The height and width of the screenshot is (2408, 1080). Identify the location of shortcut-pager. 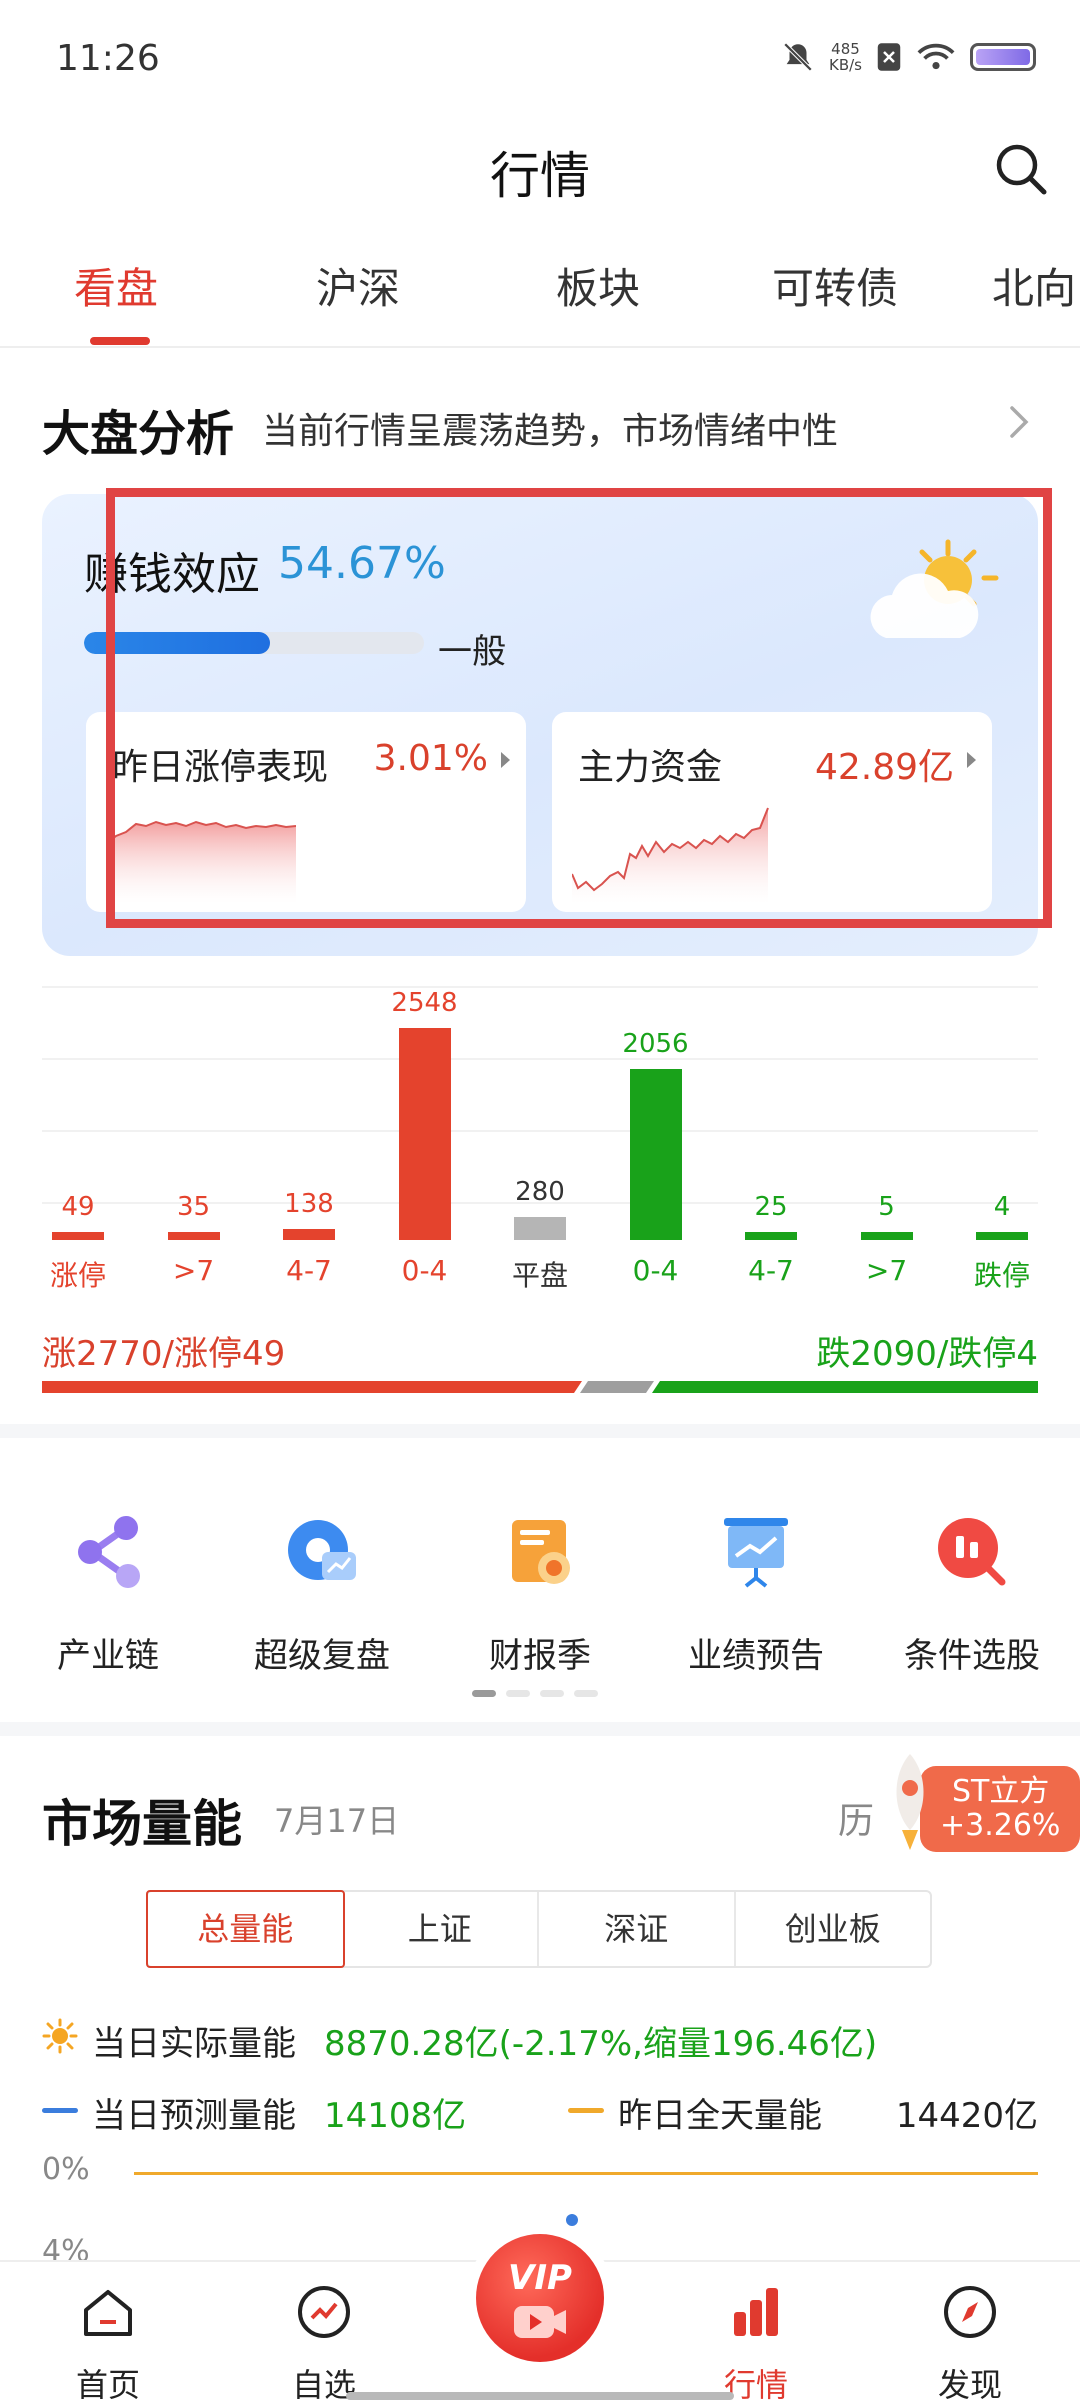
(535, 1693).